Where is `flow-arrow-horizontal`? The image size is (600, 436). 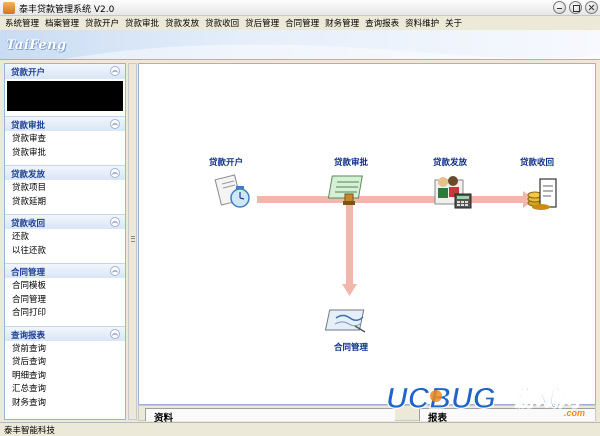
flow-arrow-horizontal is located at coordinates (391, 199).